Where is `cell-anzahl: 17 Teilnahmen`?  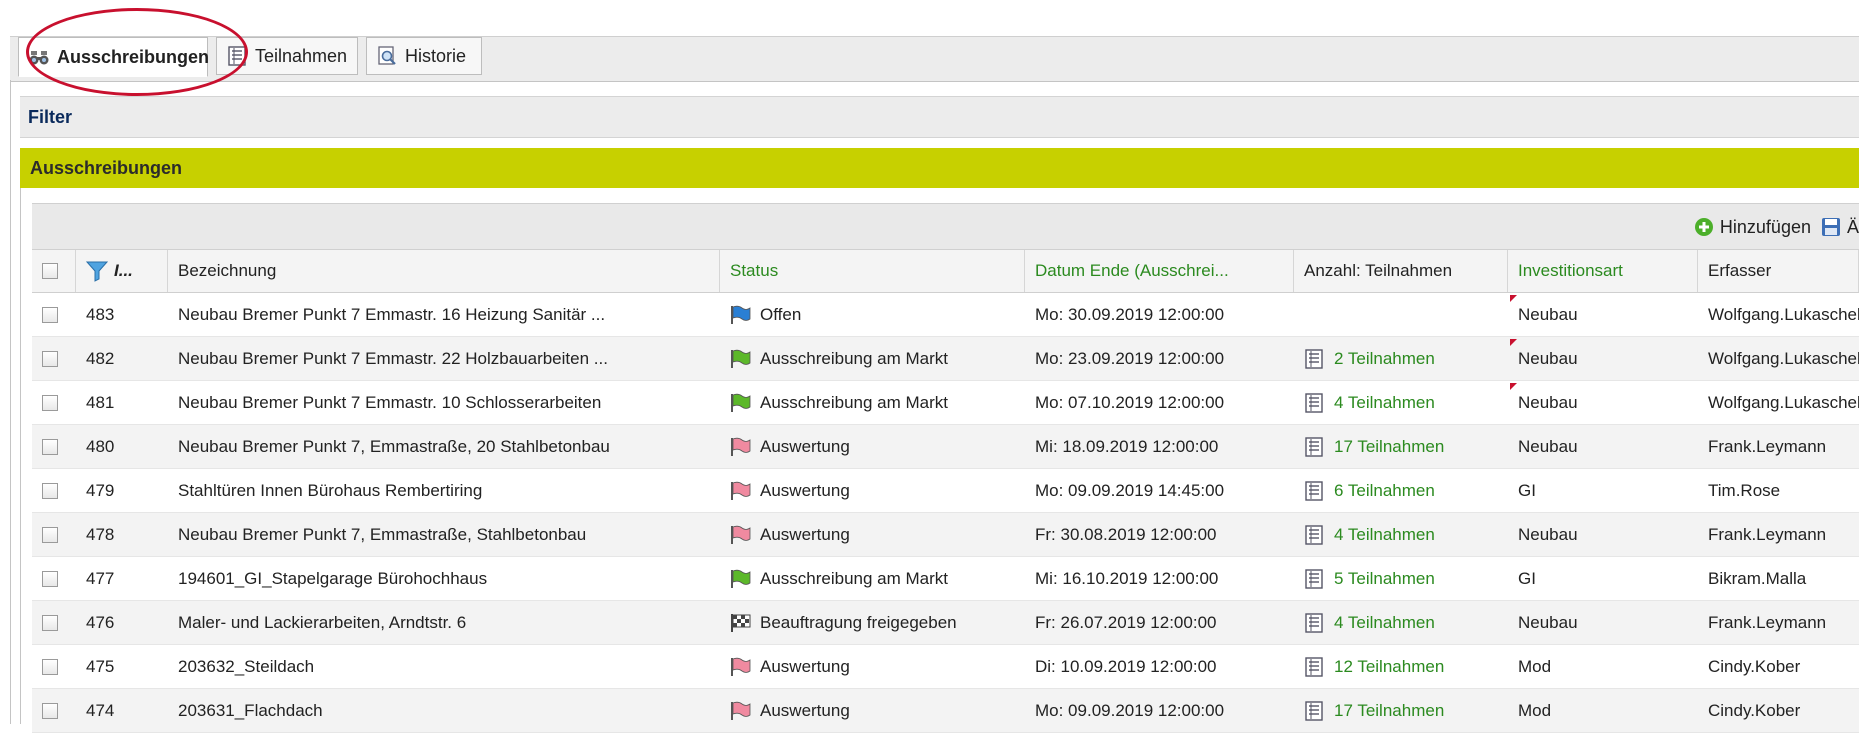
cell-anzahl: 17 Teilnahmen is located at coordinates (1401, 446).